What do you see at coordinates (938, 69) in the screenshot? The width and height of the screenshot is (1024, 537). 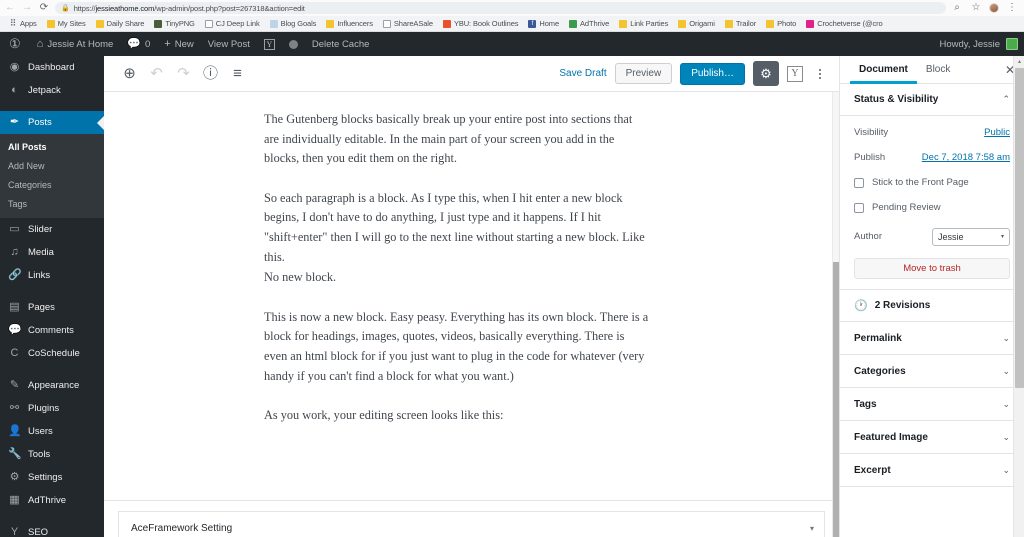 I see `tab-block: Block` at bounding box center [938, 69].